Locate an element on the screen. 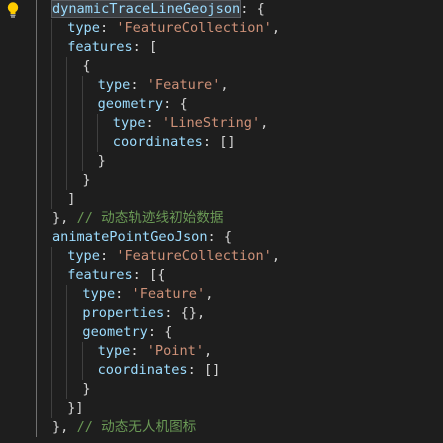 The image size is (443, 443). code-comment: // 动态无人机图标 is located at coordinates (136, 427).